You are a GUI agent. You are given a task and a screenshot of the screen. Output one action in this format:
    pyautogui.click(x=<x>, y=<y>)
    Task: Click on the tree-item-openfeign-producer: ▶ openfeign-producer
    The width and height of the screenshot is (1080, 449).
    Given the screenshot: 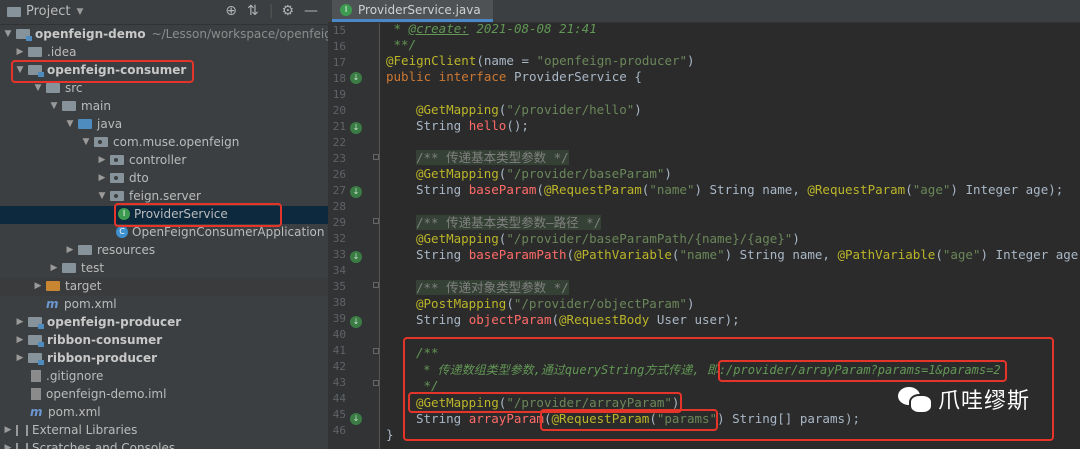 What is the action you would take?
    pyautogui.click(x=164, y=323)
    